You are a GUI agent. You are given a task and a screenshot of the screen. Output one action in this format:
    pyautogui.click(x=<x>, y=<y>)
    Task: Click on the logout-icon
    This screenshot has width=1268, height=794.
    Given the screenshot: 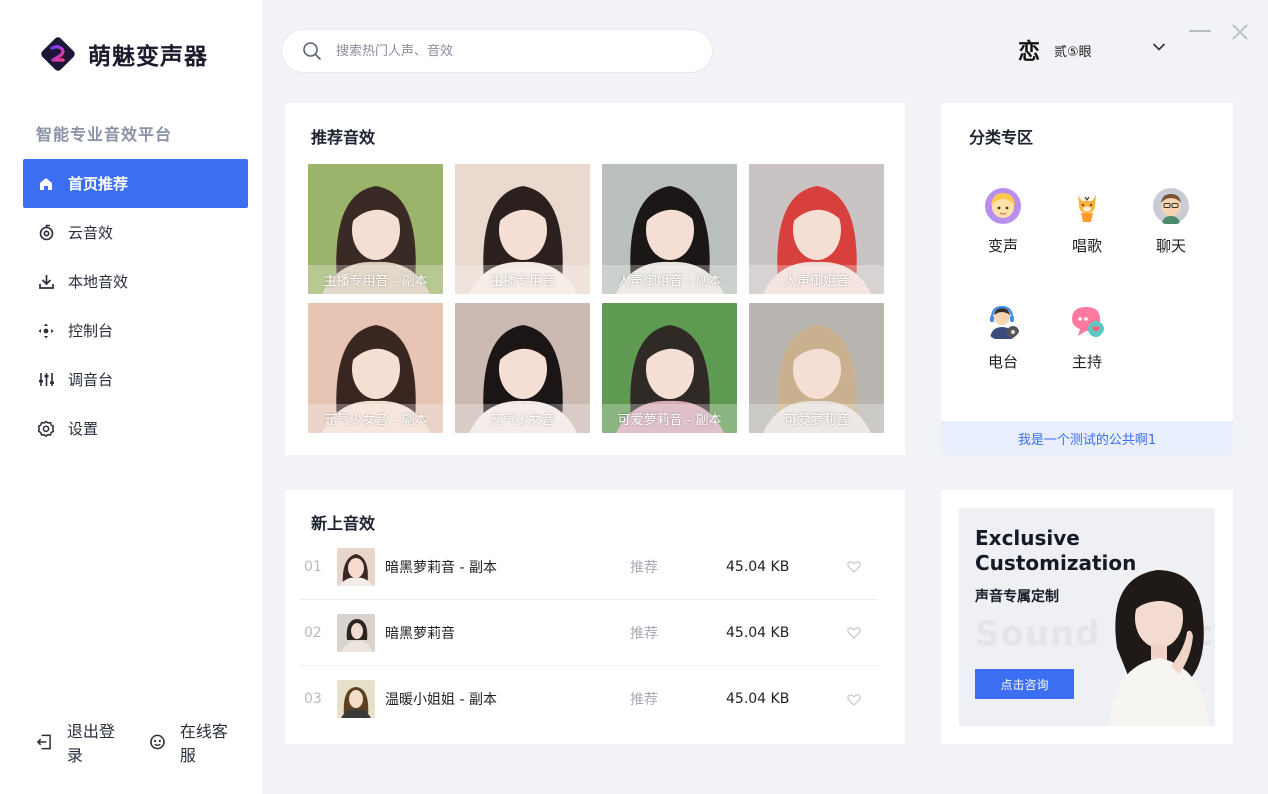 What is the action you would take?
    pyautogui.click(x=43, y=742)
    